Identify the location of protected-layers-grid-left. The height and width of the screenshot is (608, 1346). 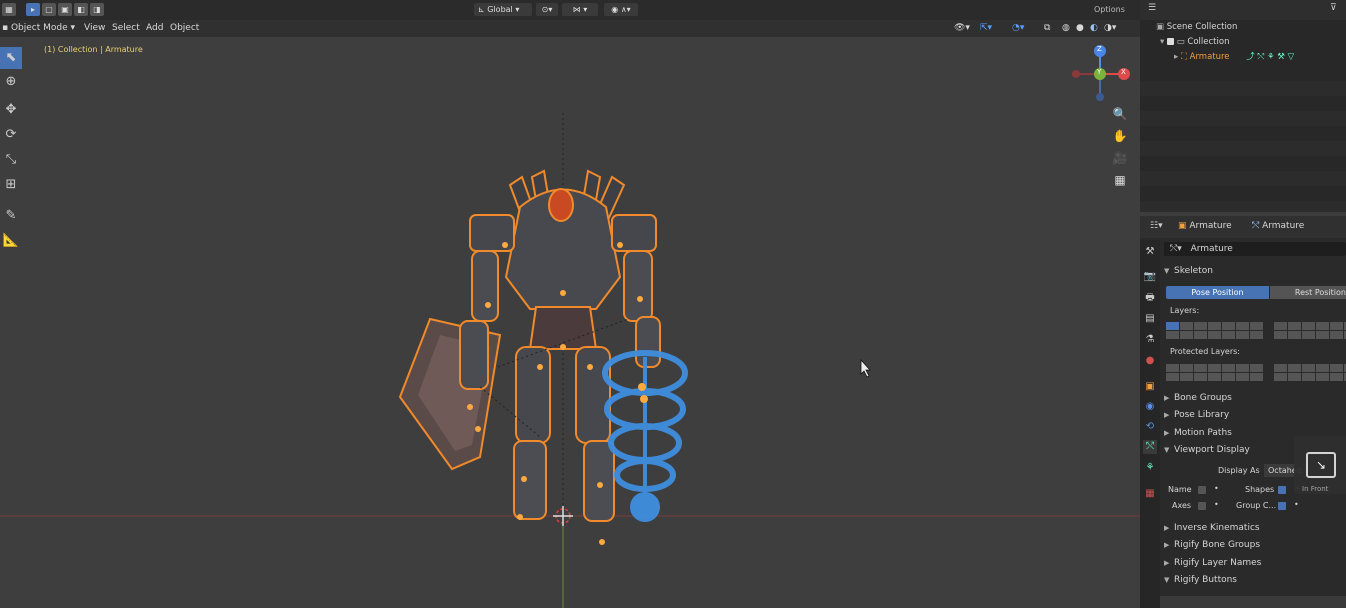
(1214, 373).